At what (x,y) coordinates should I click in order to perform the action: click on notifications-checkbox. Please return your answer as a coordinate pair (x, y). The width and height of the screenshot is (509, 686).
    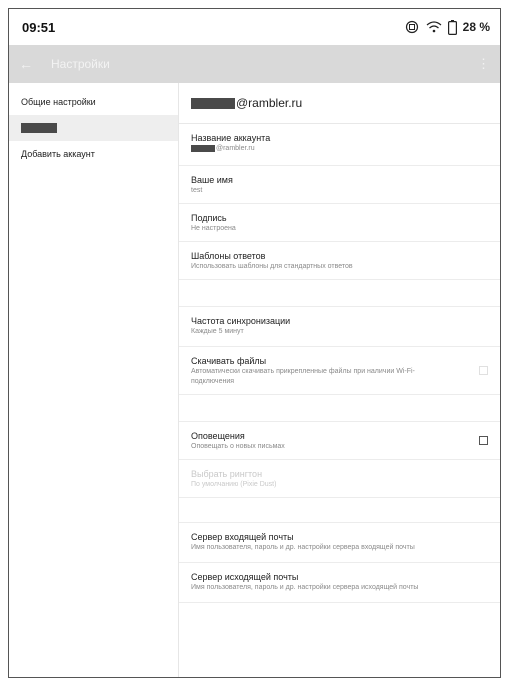
    Looking at the image, I should click on (483, 440).